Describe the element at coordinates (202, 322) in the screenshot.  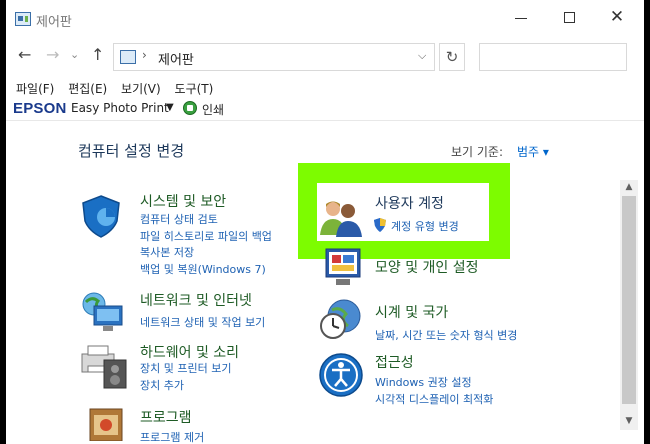
I see `link-network-status: 네트워크 상태 및 작업 보기` at that location.